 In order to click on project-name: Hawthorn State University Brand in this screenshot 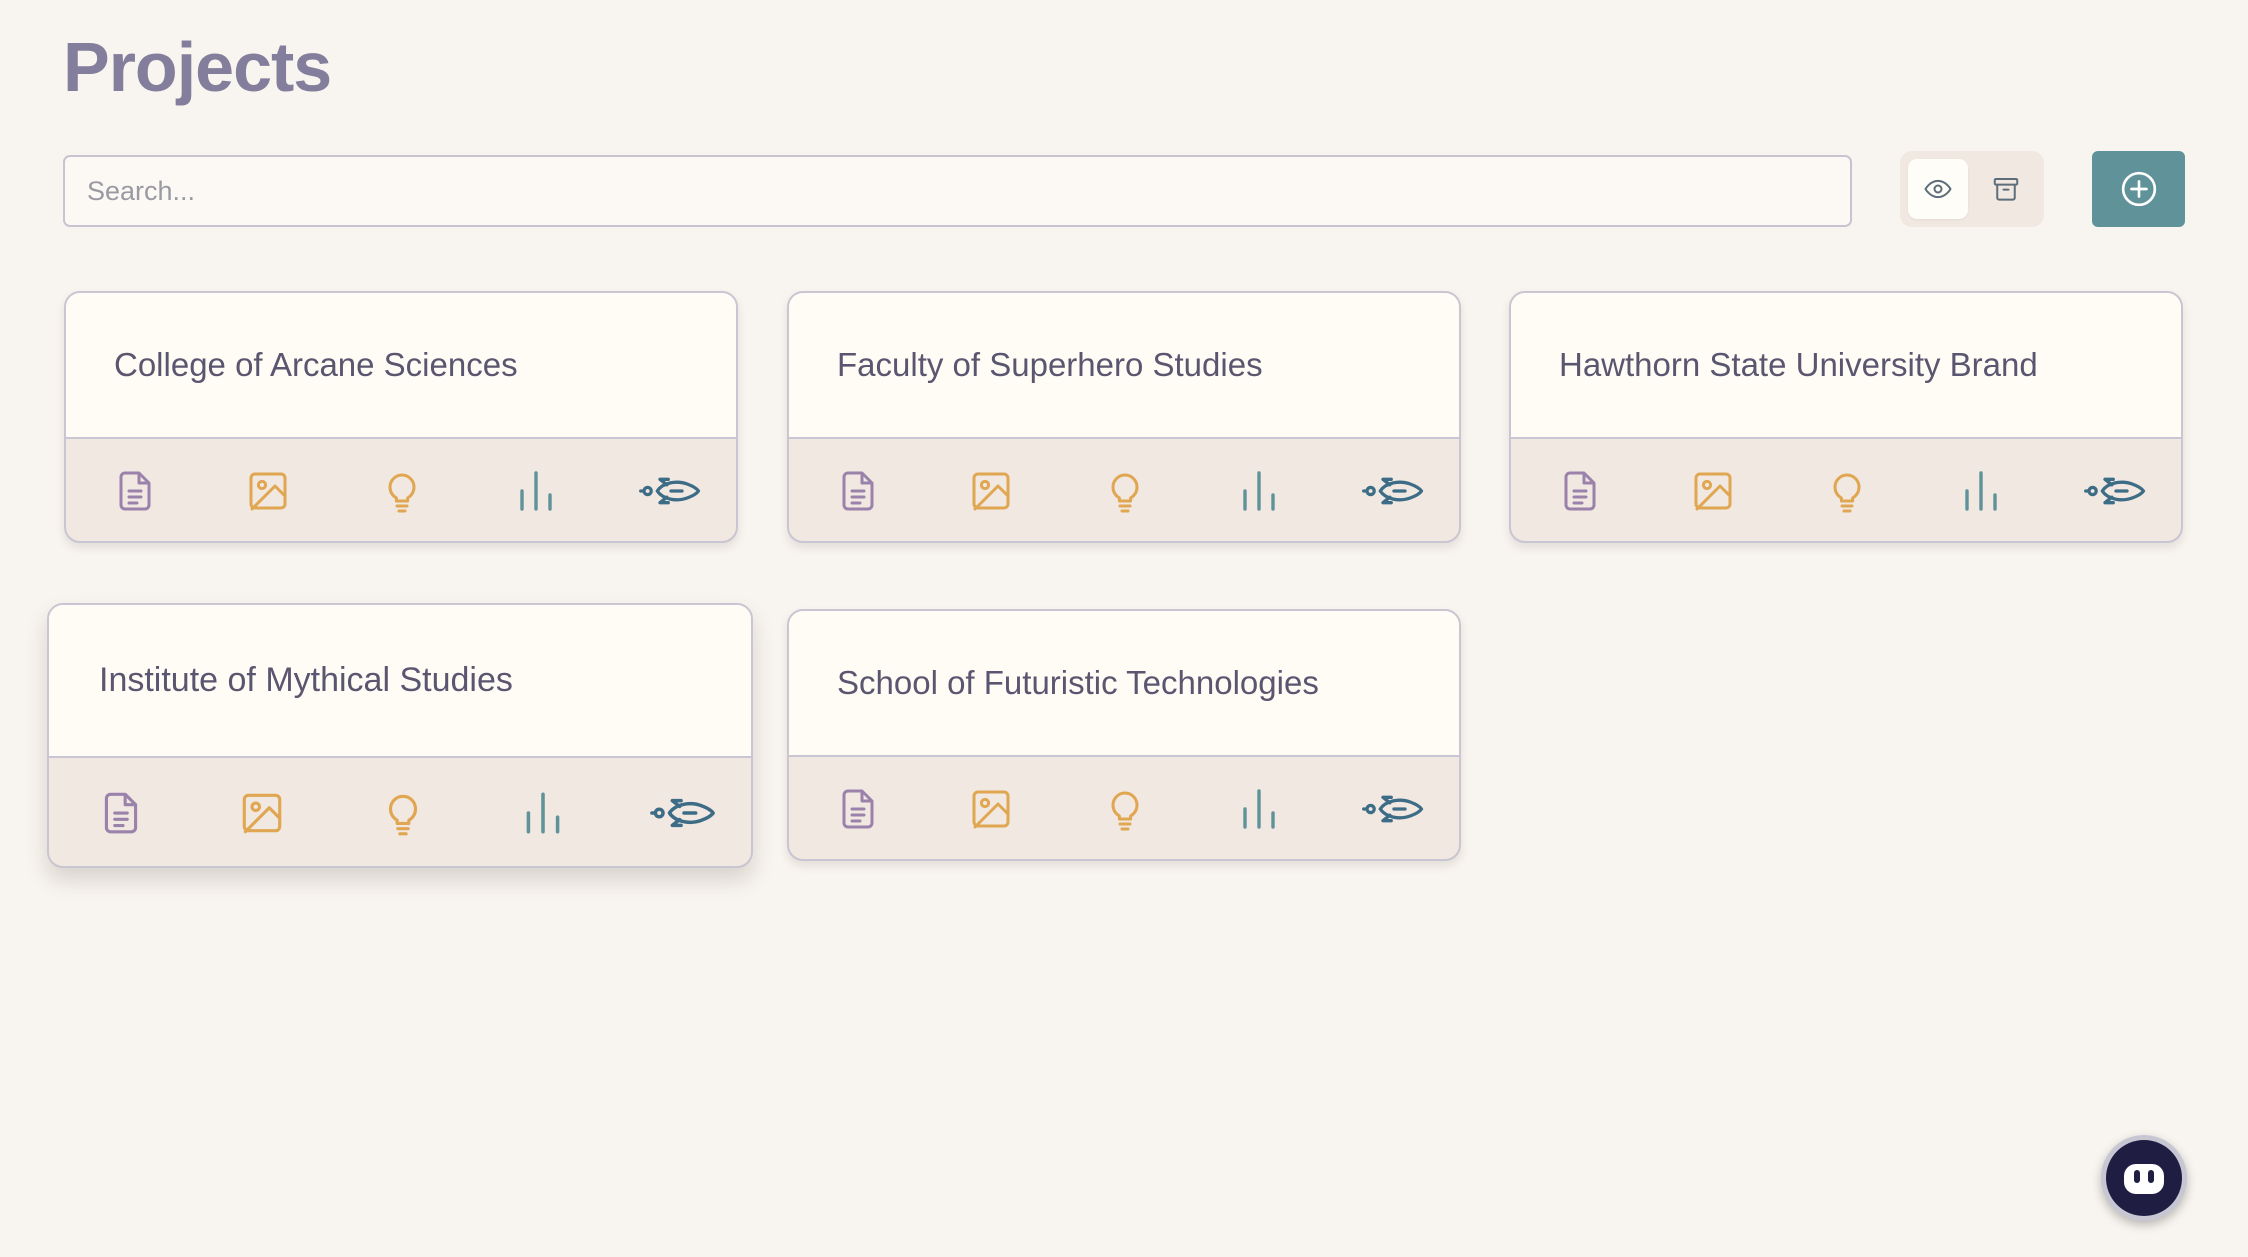, I will do `click(1846, 366)`.